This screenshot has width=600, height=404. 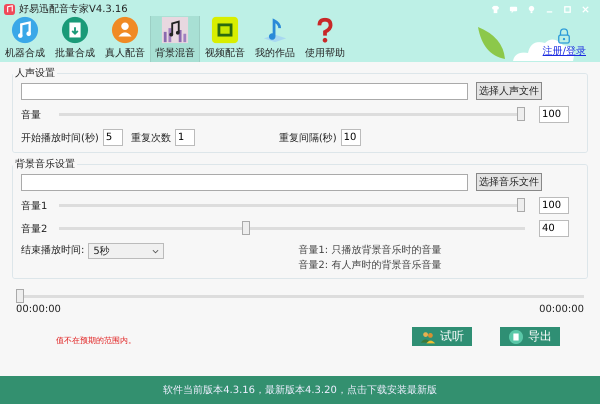 What do you see at coordinates (561, 309) in the screenshot?
I see `total-time: 00:00:00` at bounding box center [561, 309].